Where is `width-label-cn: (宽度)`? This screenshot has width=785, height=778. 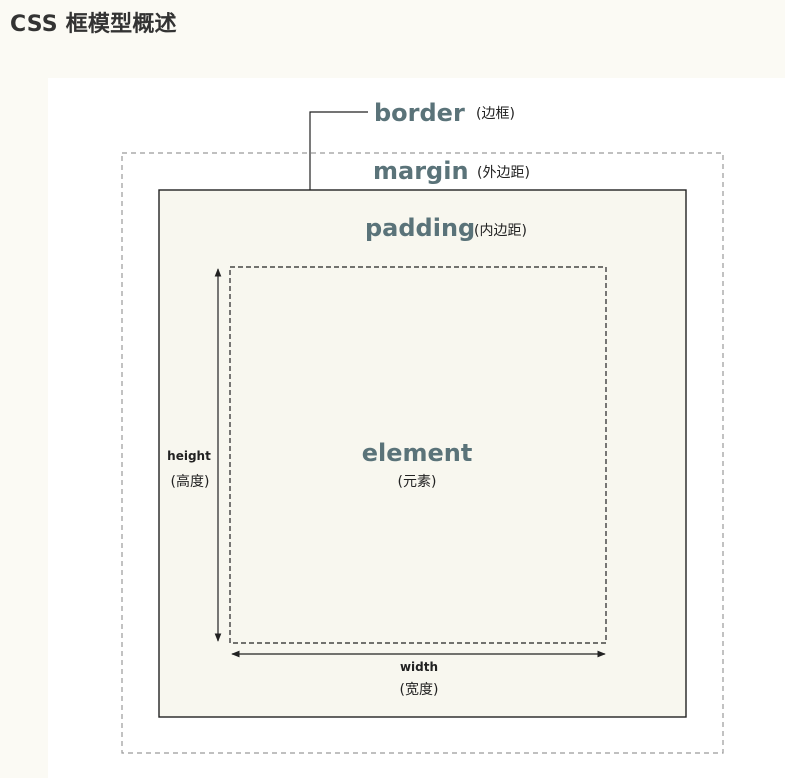 width-label-cn: (宽度) is located at coordinates (419, 689).